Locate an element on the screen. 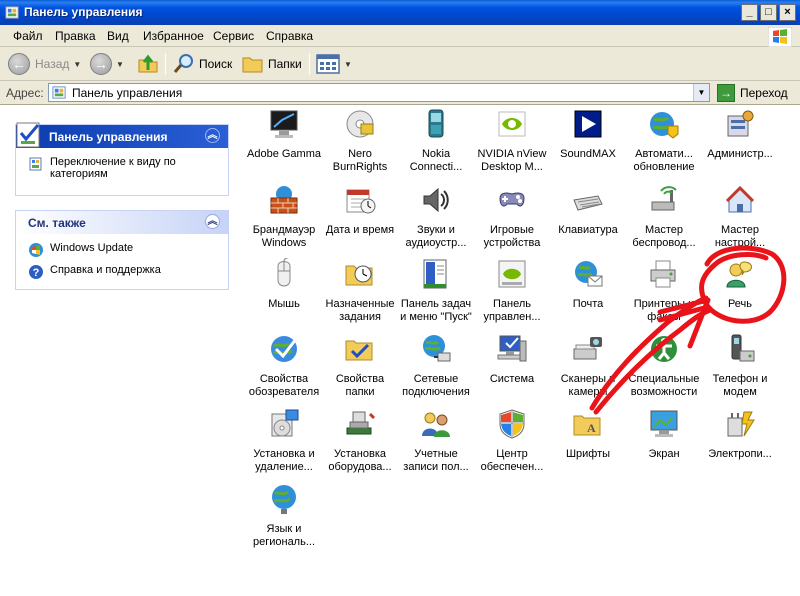 The height and width of the screenshot is (596, 800). back-arrow-icon: ← is located at coordinates (19, 64).